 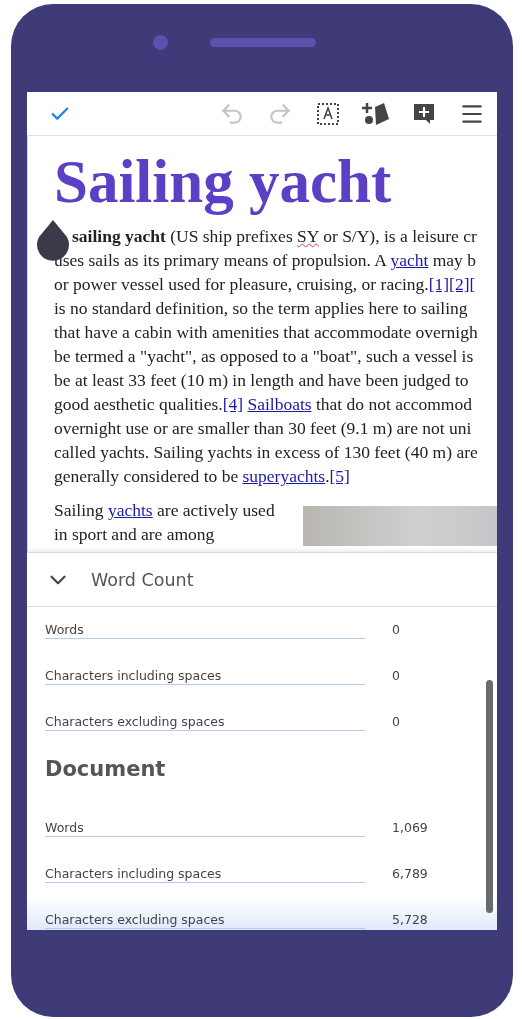 What do you see at coordinates (164, 510) in the screenshot?
I see `paragraph-line: Sailing yachts are actively used` at bounding box center [164, 510].